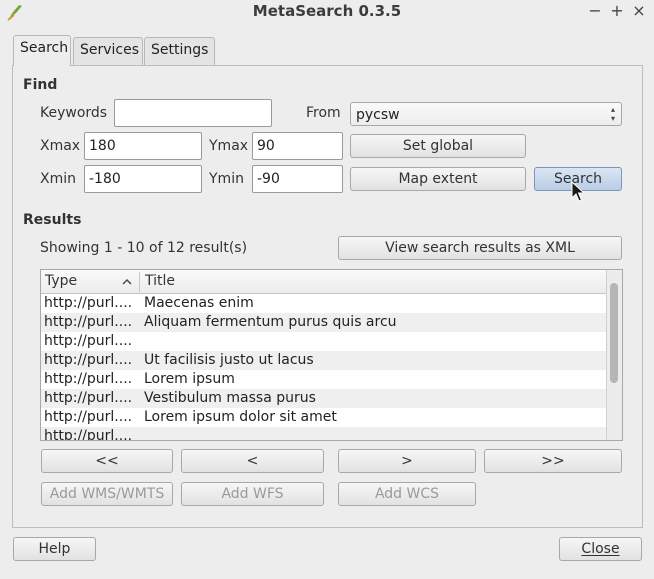  What do you see at coordinates (54, 549) in the screenshot?
I see `help-button: Help` at bounding box center [54, 549].